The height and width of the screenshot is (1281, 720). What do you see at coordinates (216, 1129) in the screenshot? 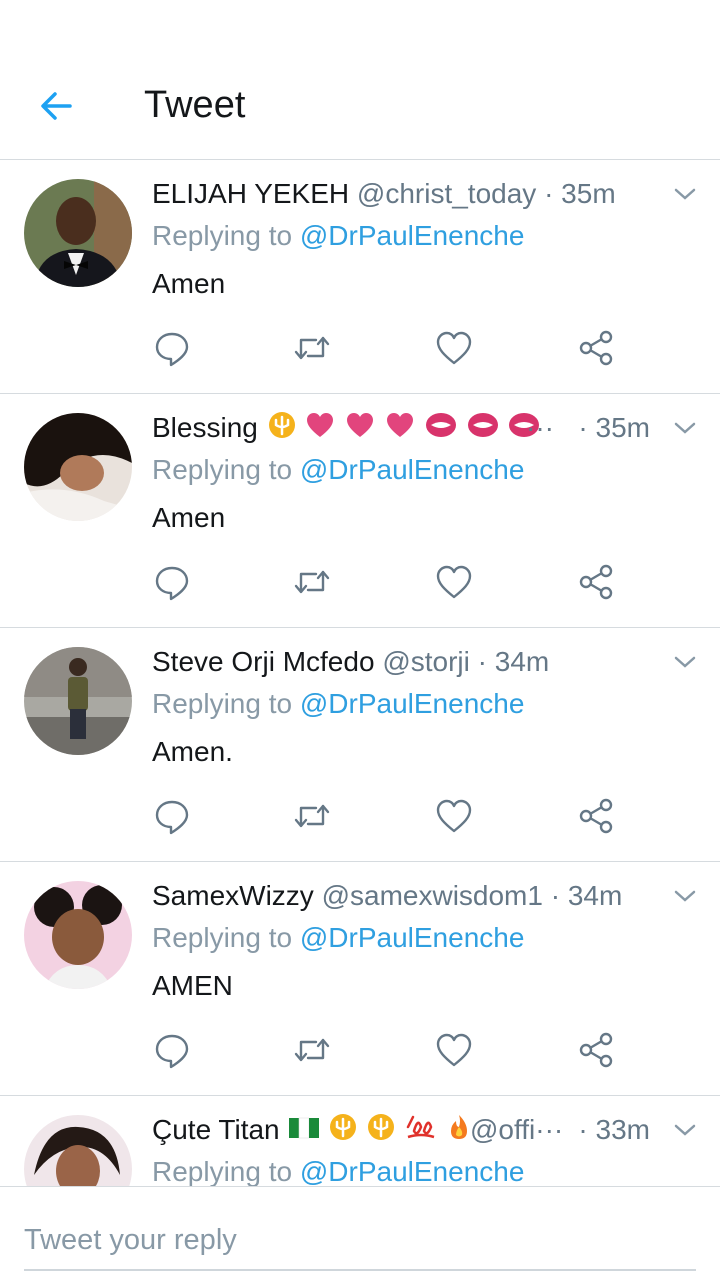
I see `display-name: Çute Titan` at bounding box center [216, 1129].